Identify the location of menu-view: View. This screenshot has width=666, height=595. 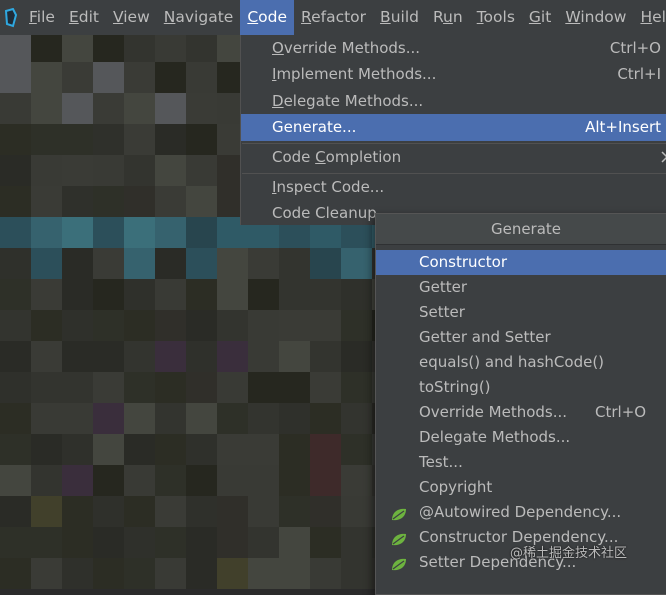
(131, 17).